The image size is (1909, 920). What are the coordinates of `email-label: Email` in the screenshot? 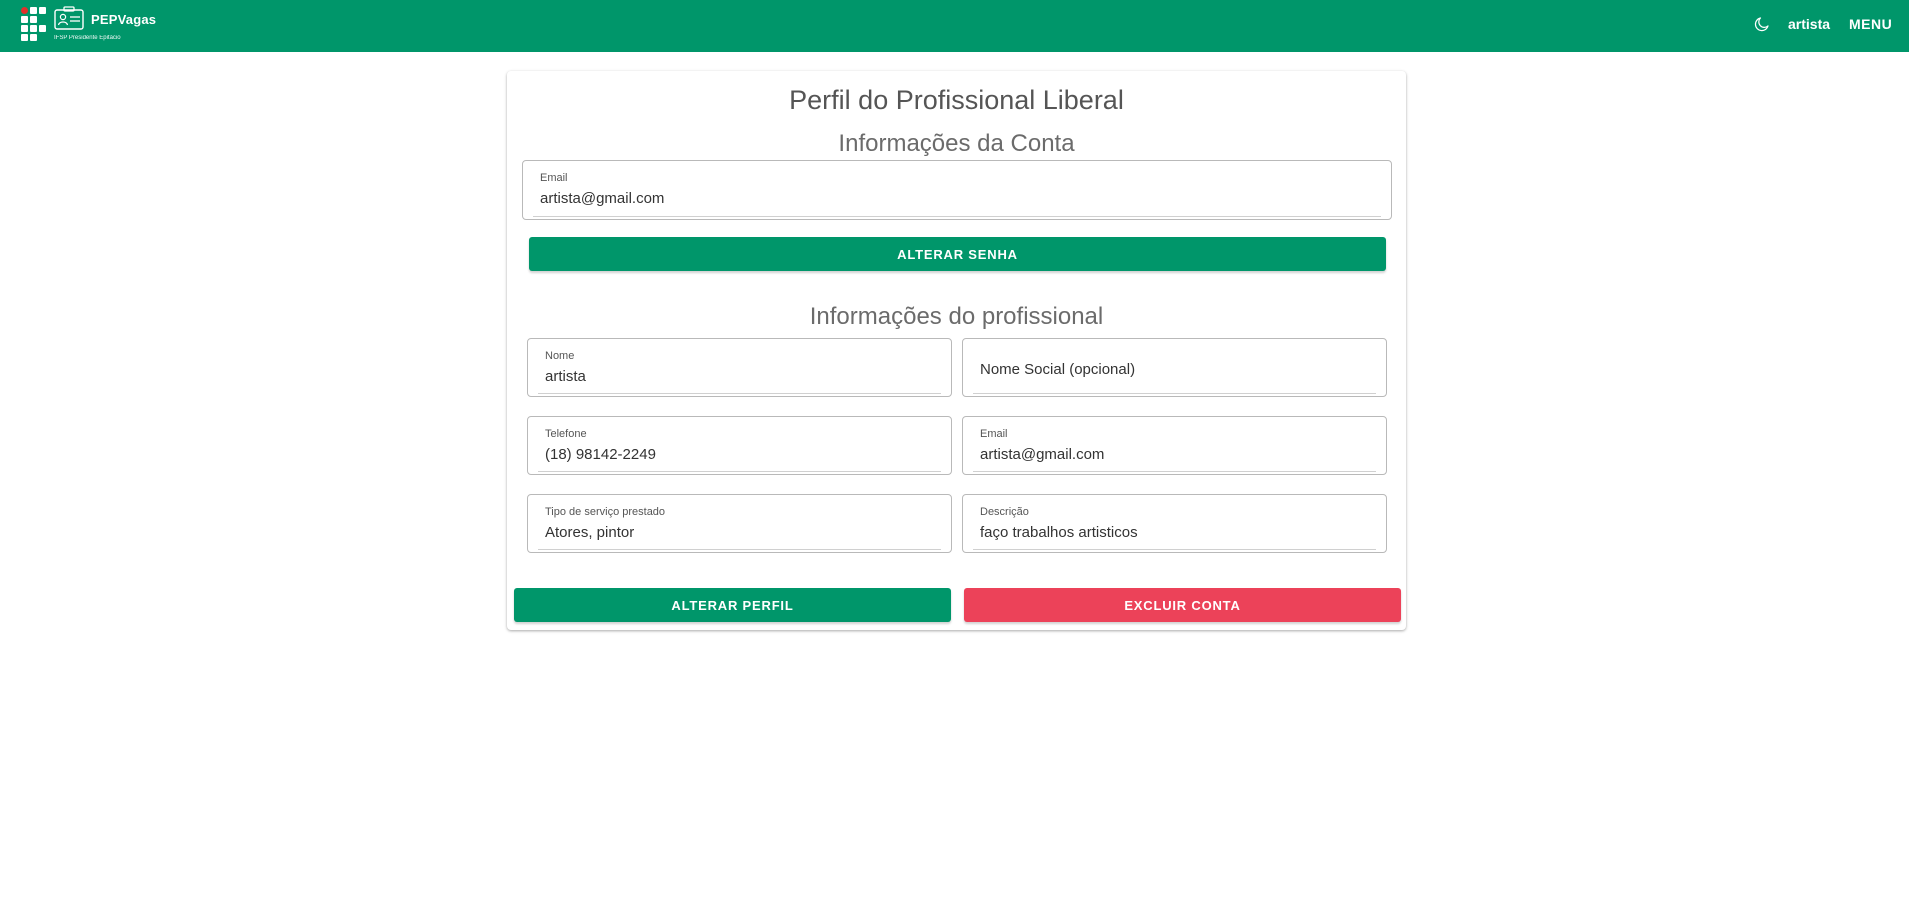 It's located at (994, 434).